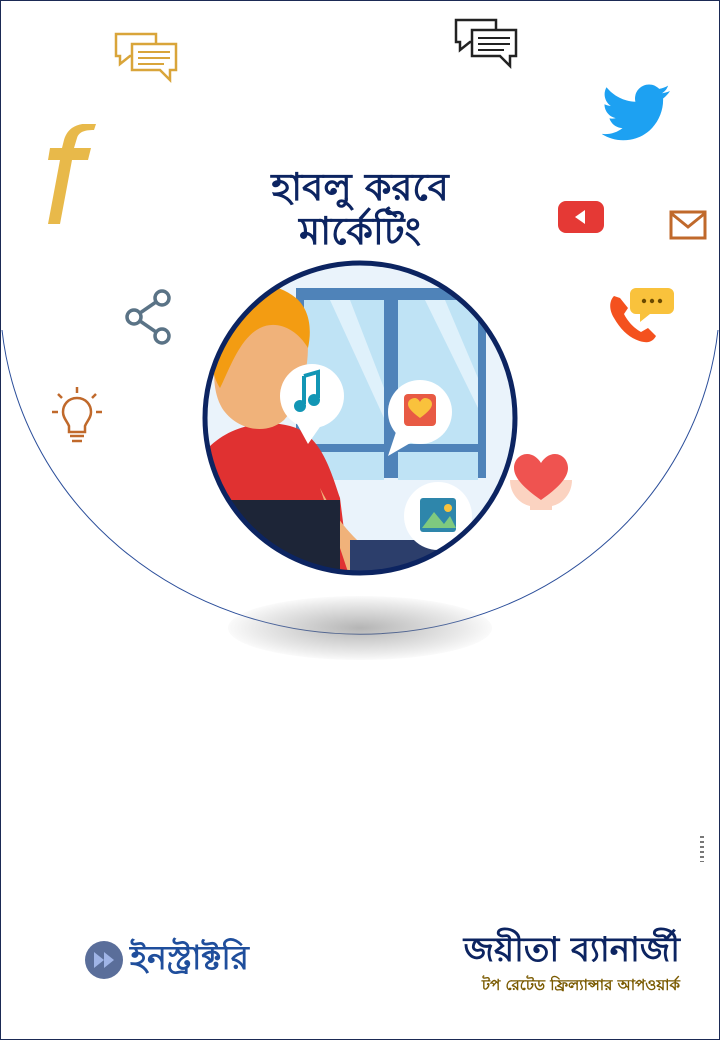 The width and height of the screenshot is (720, 1040). Describe the element at coordinates (72, 174) in the screenshot. I see `facebook-icon` at that location.